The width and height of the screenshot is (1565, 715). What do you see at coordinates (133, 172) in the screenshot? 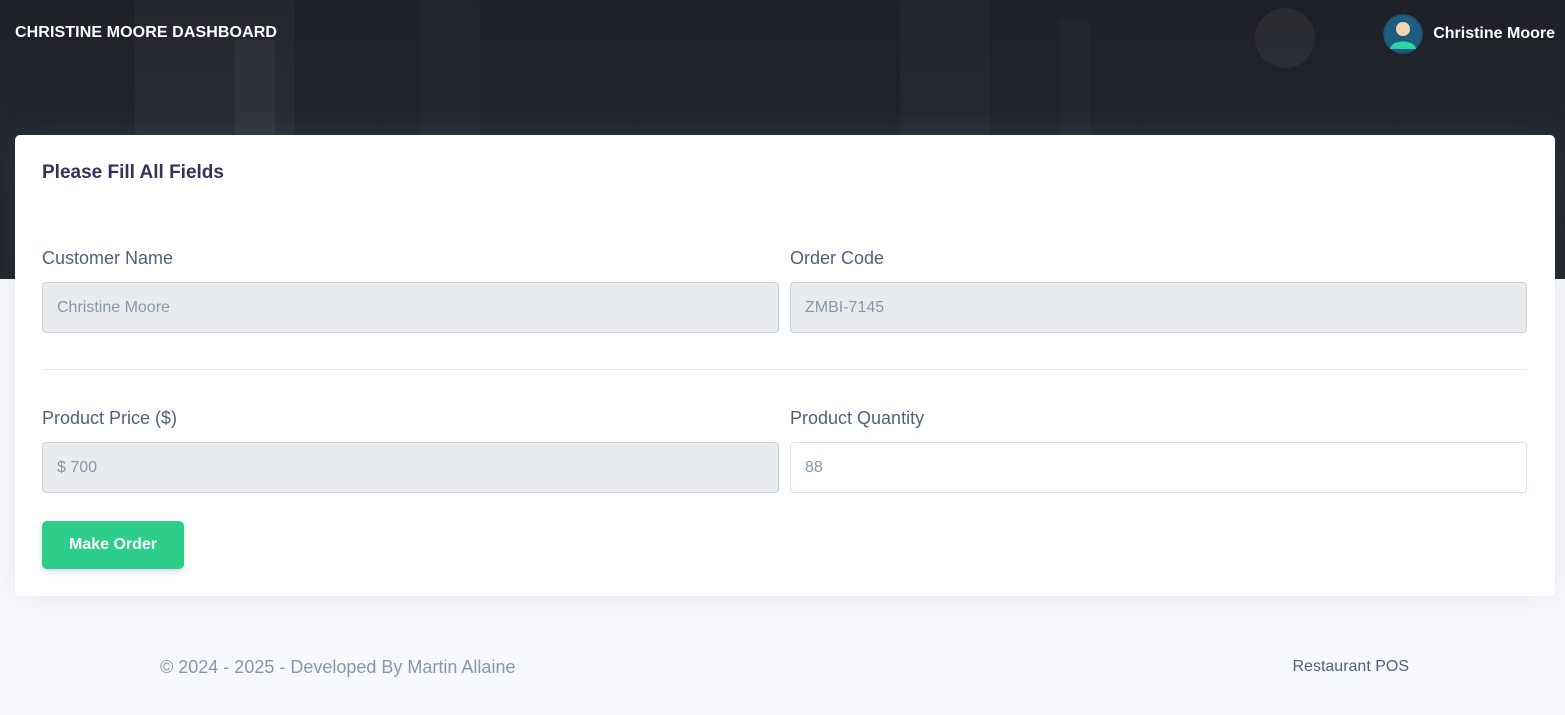
I see `form-title: Please Fill All Fields` at bounding box center [133, 172].